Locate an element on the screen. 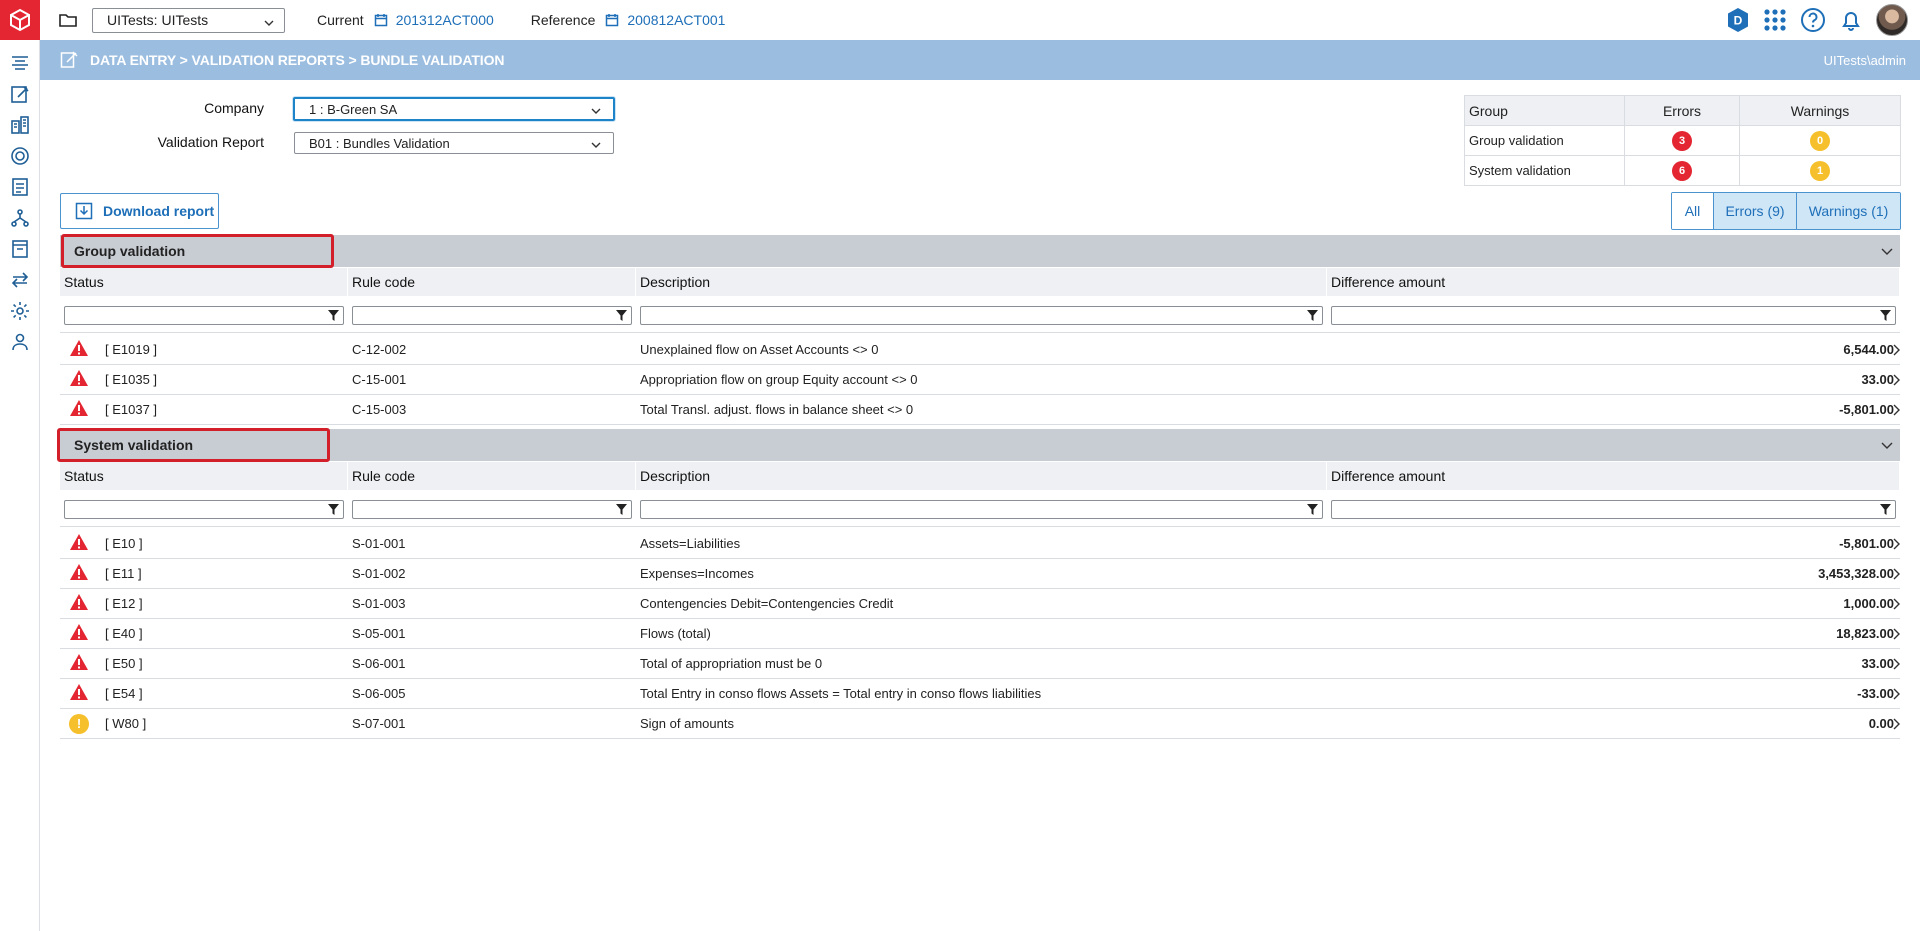 This screenshot has height=931, width=1920. download-report-label: Download report is located at coordinates (159, 211).